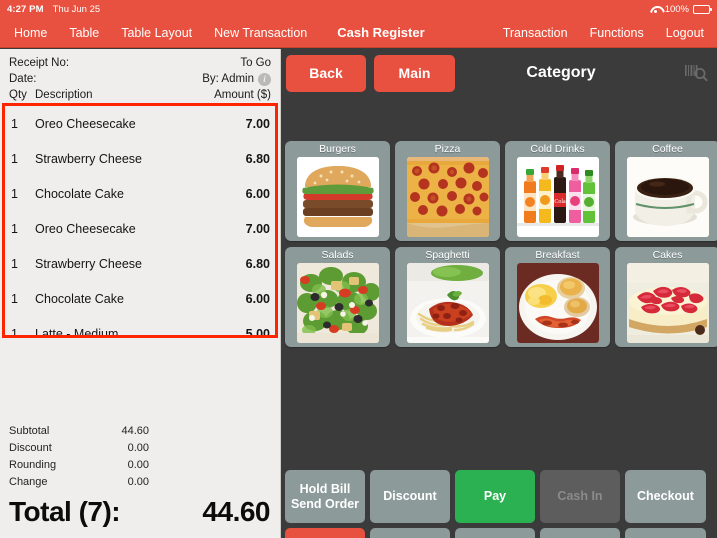 The width and height of the screenshot is (717, 538). I want to click on rounding-label: Rounding, so click(33, 465).